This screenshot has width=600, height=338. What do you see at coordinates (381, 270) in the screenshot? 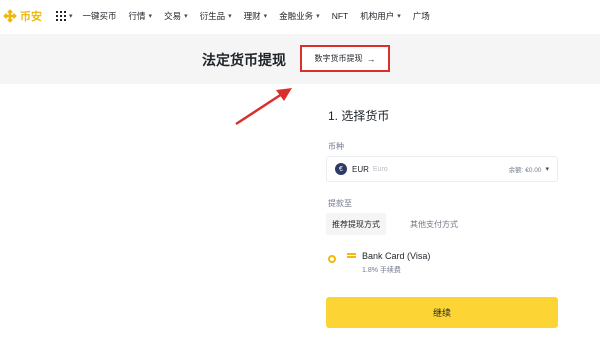
I see `method-fee: 1.8% 手续费` at bounding box center [381, 270].